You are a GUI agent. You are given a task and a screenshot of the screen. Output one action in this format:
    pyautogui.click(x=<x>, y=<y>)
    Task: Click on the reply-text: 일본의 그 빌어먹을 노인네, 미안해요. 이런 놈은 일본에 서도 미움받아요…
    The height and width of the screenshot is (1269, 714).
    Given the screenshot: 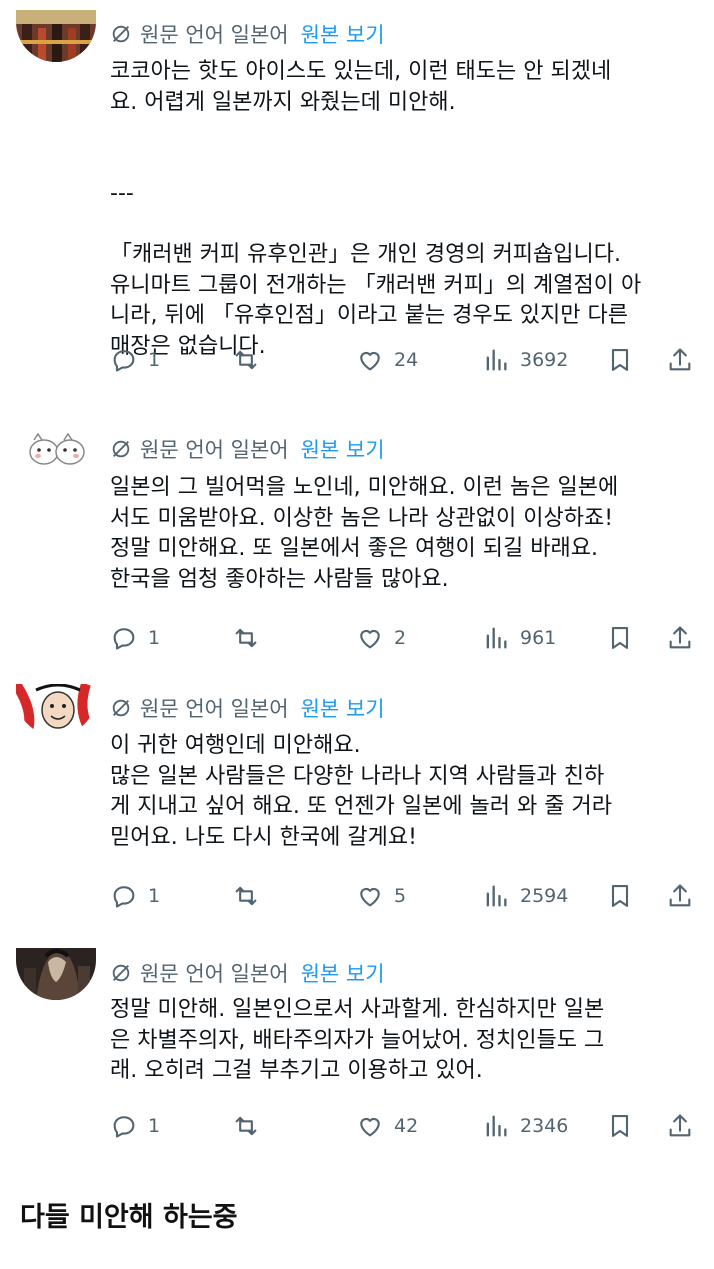 What is the action you would take?
    pyautogui.click(x=364, y=533)
    